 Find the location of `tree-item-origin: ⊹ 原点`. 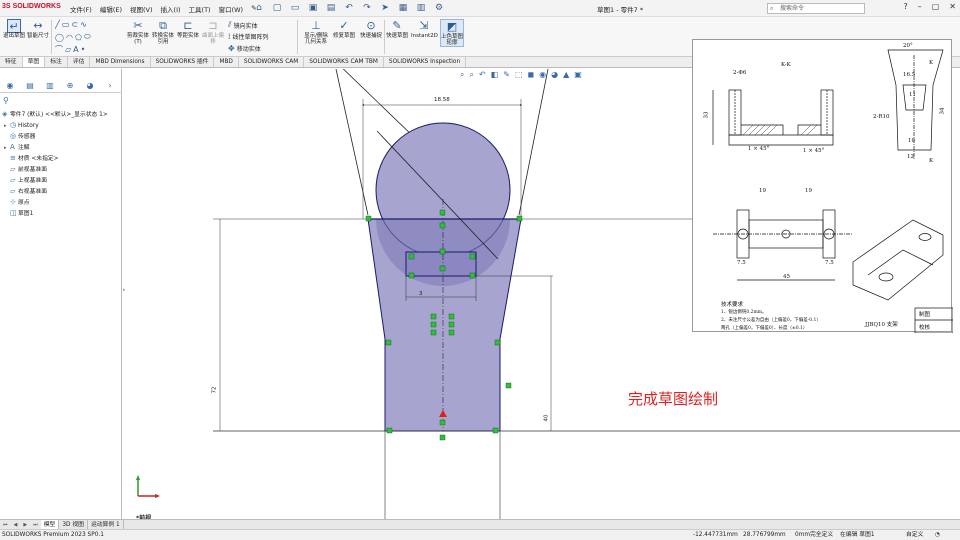

tree-item-origin: ⊹ 原点 is located at coordinates (62, 202).